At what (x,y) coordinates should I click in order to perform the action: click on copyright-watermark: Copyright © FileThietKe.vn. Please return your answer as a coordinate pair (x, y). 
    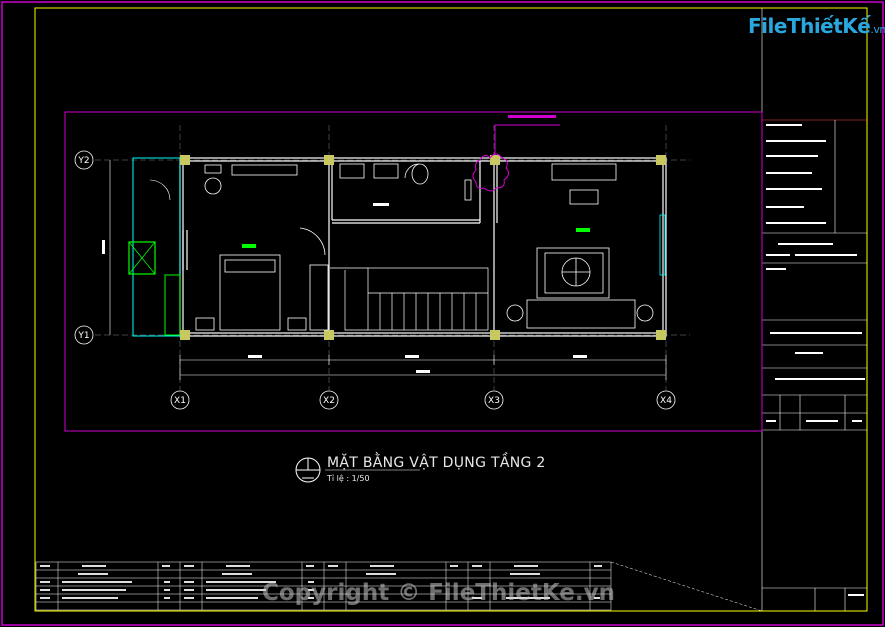
    Looking at the image, I should click on (438, 593).